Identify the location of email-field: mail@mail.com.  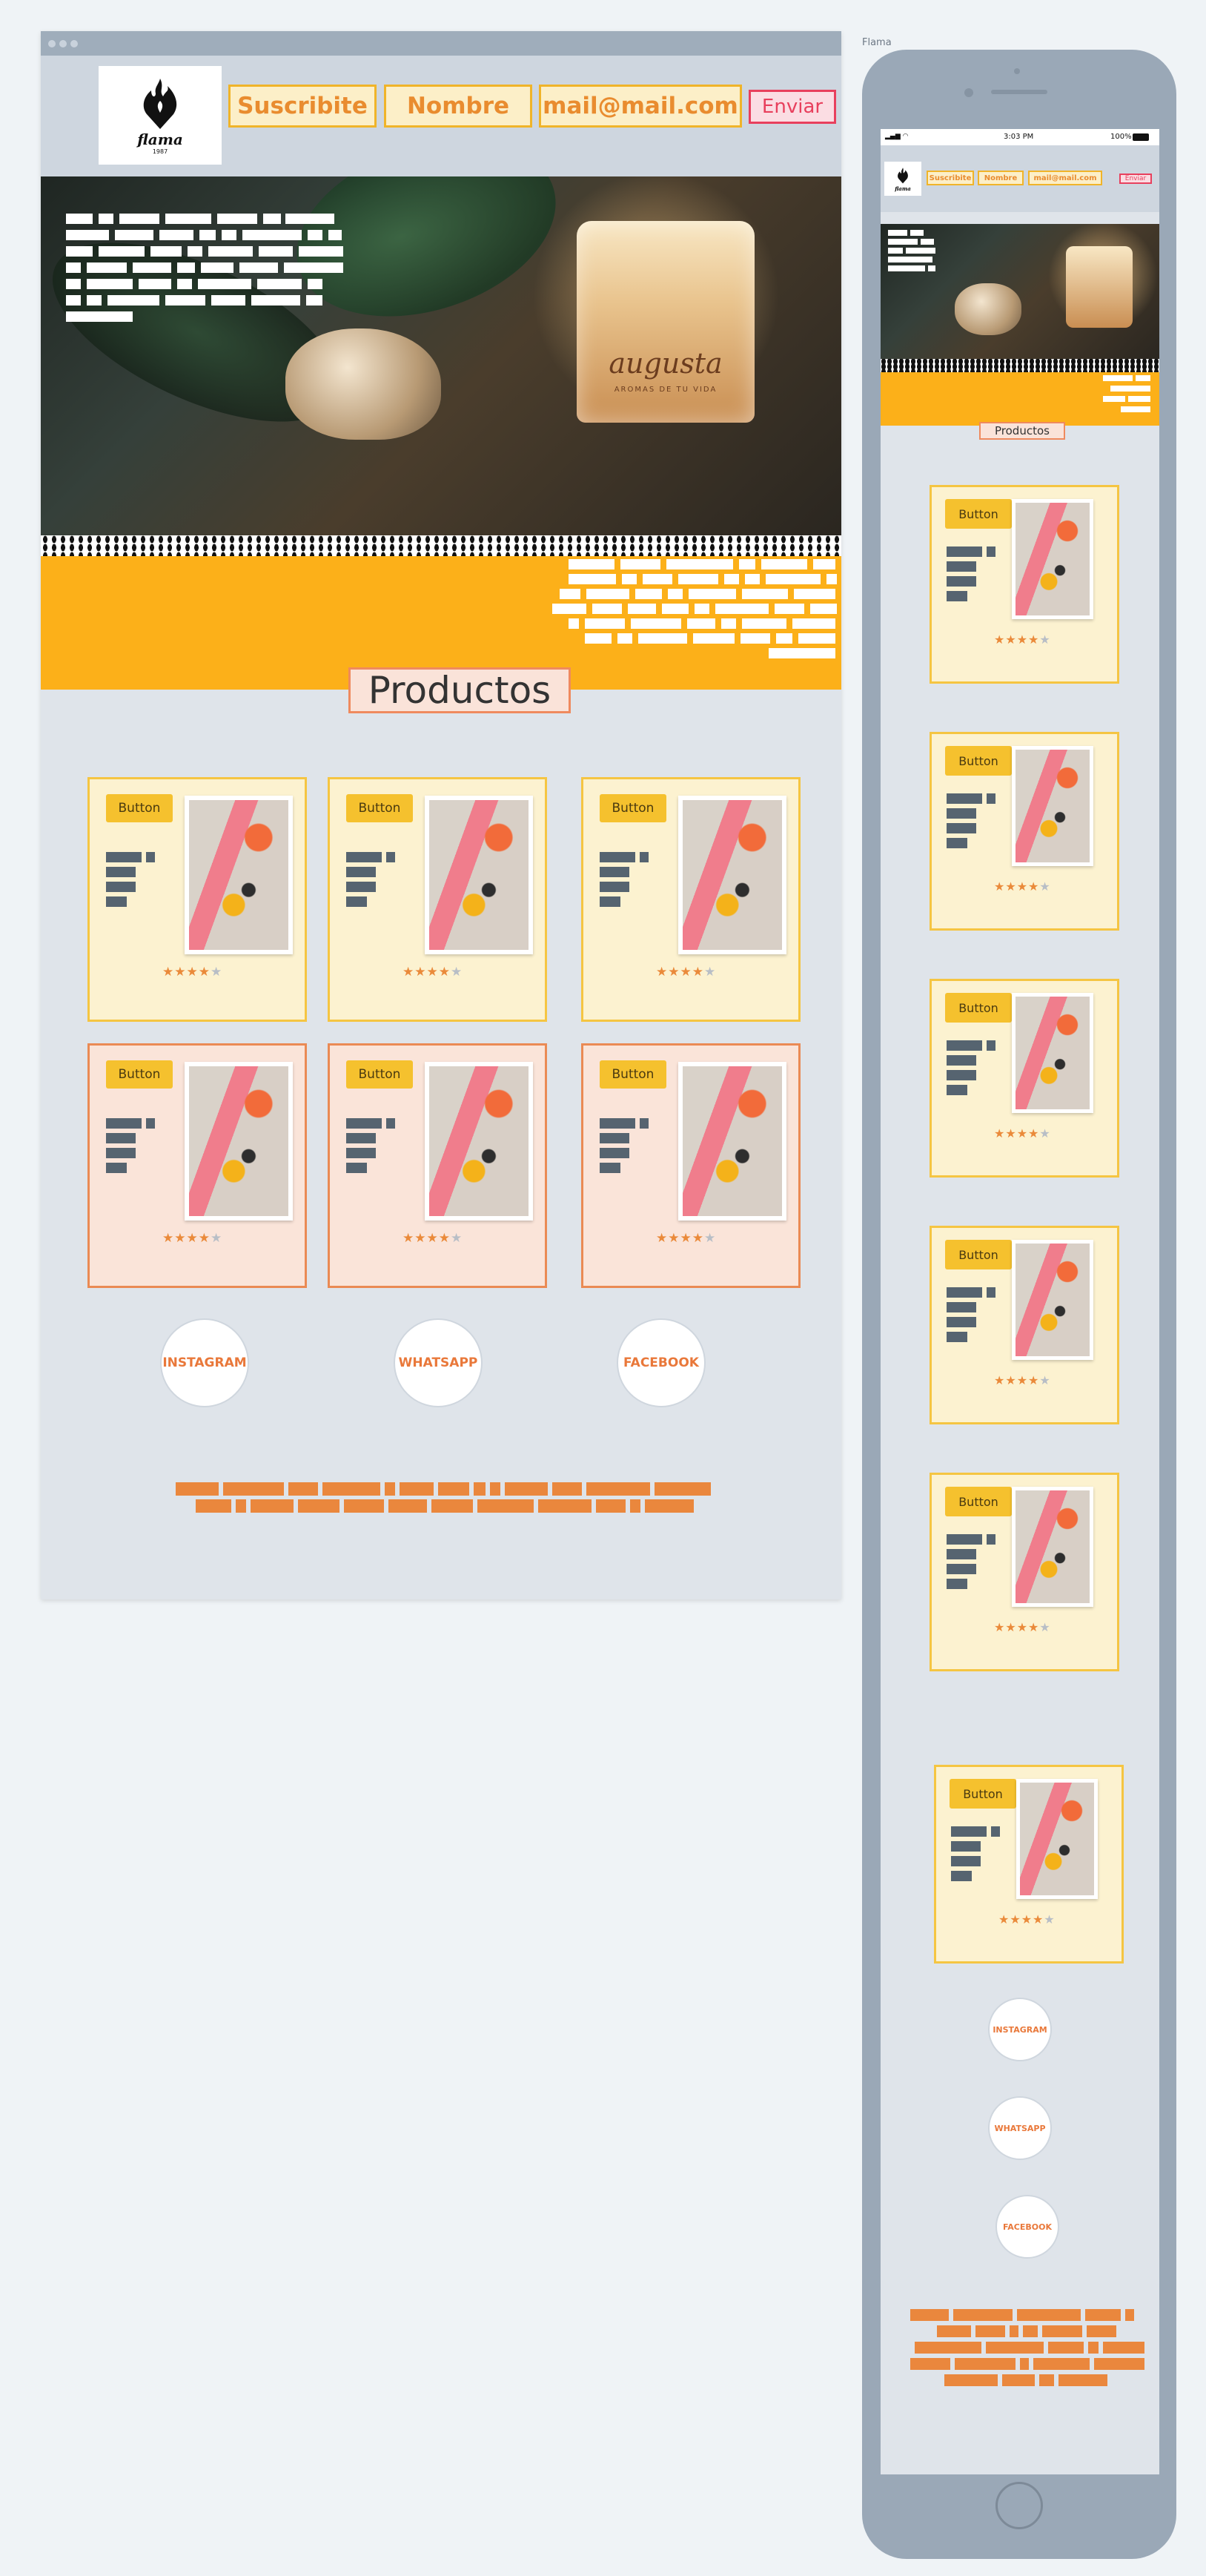
(640, 106).